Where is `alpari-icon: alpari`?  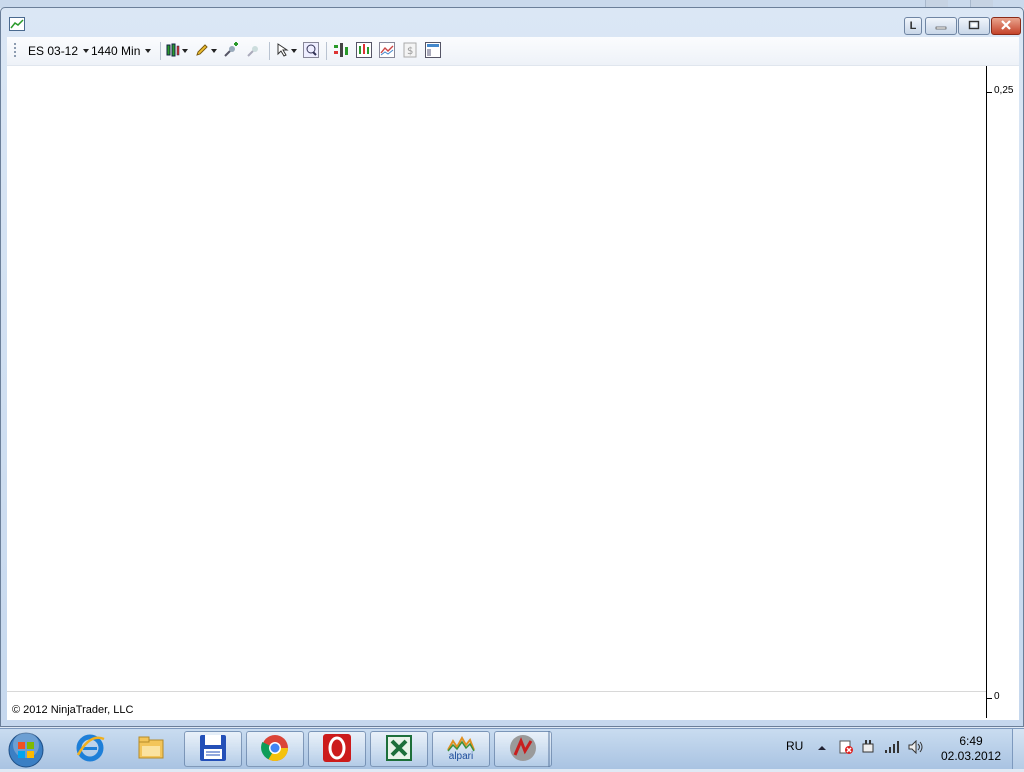 alpari-icon: alpari is located at coordinates (461, 749).